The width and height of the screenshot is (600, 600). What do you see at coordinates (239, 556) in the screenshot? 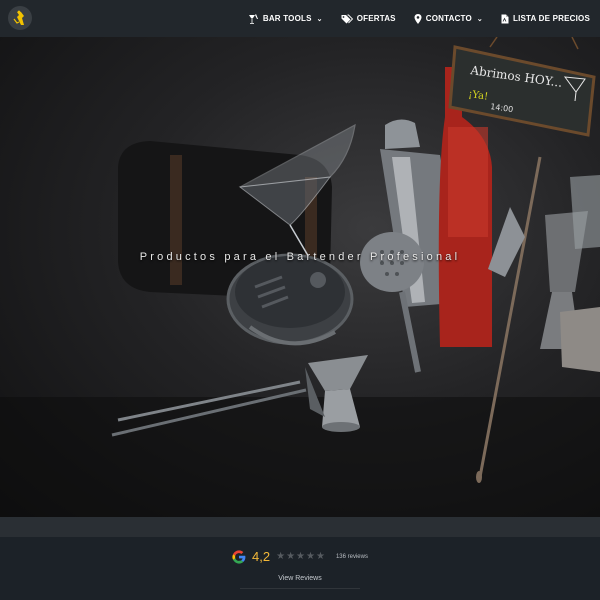
I see `google-g-icon` at bounding box center [239, 556].